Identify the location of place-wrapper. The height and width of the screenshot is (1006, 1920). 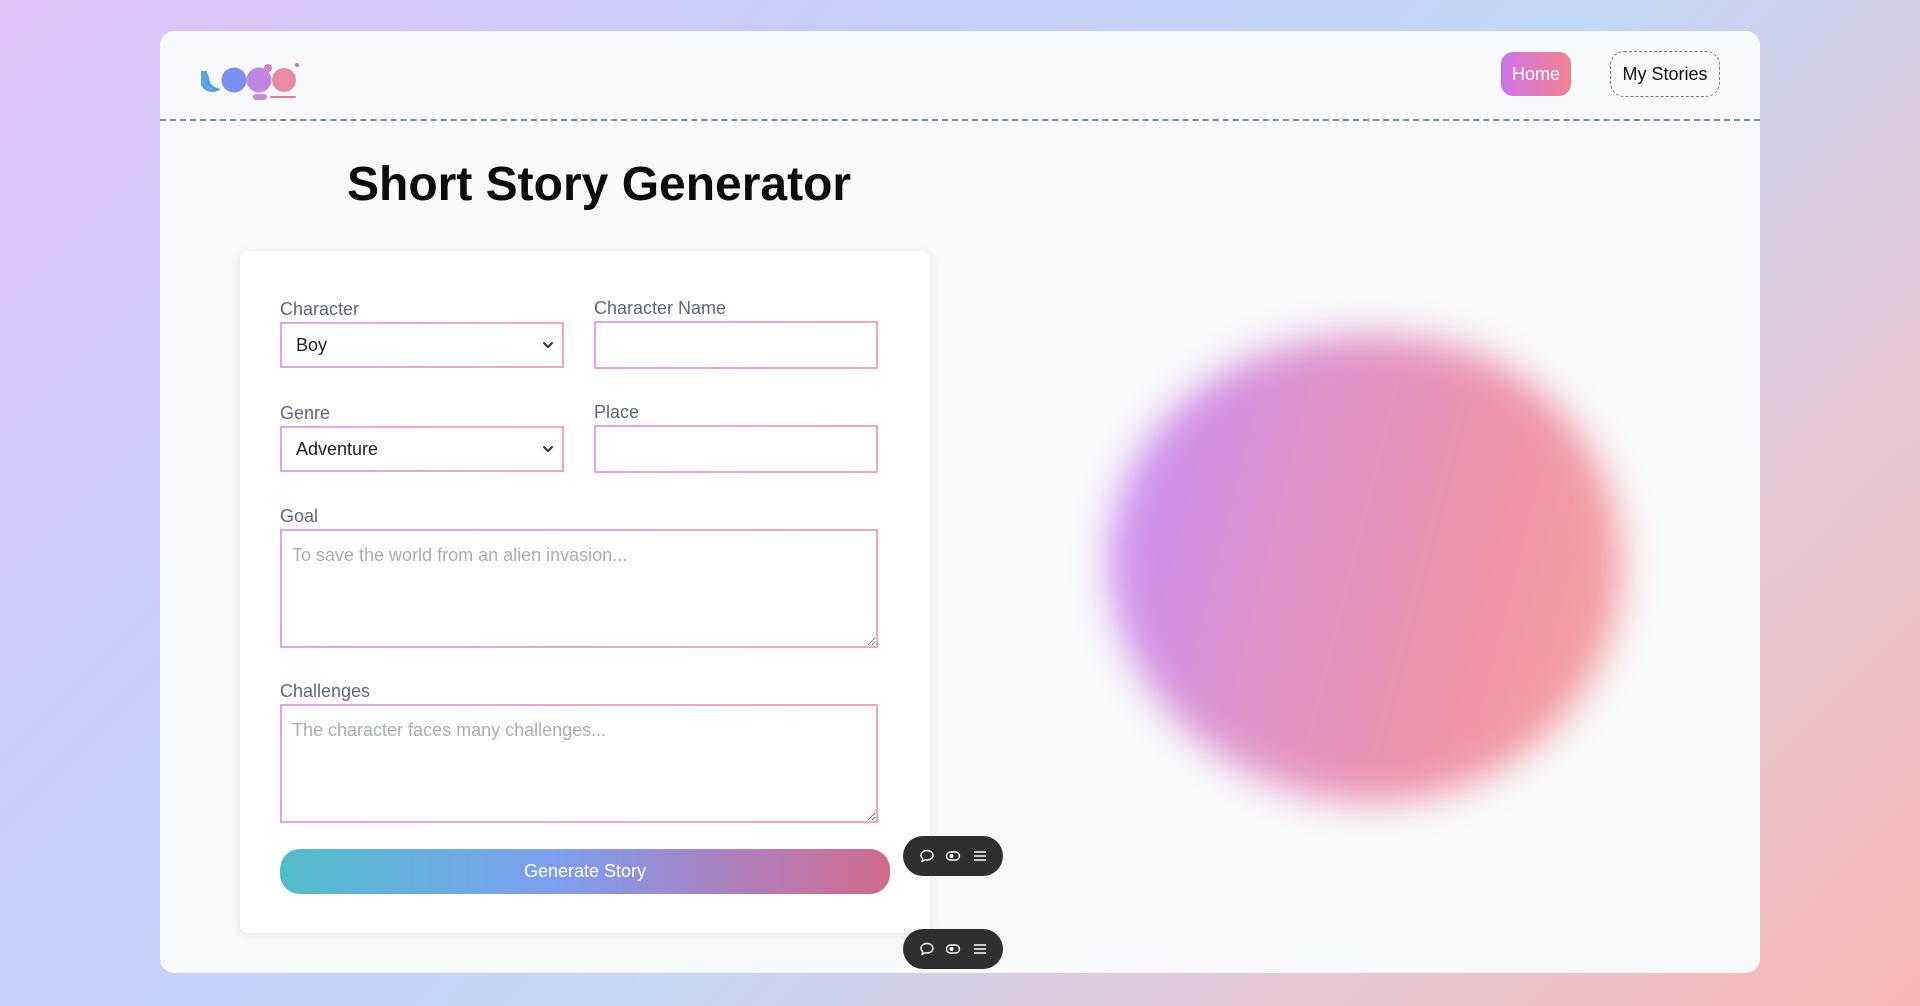
(736, 449).